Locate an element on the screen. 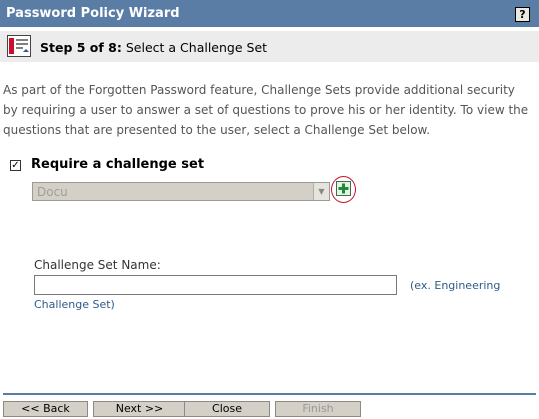 This screenshot has width=539, height=419. highlight-annotation is located at coordinates (343, 189).